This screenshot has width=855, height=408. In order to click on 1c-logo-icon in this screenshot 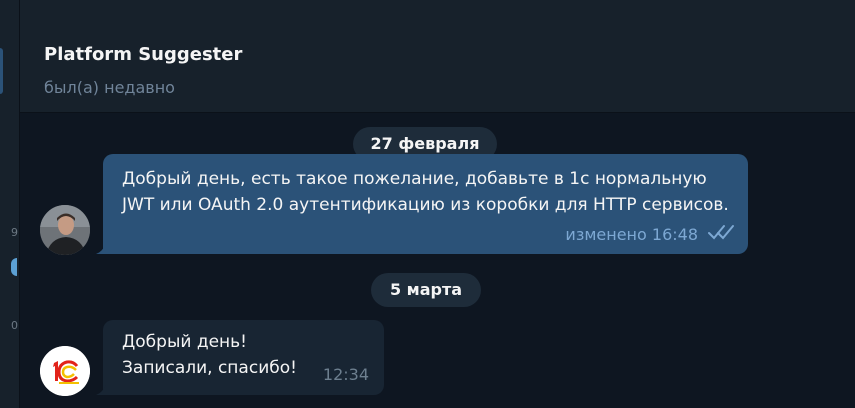, I will do `click(65, 371)`.